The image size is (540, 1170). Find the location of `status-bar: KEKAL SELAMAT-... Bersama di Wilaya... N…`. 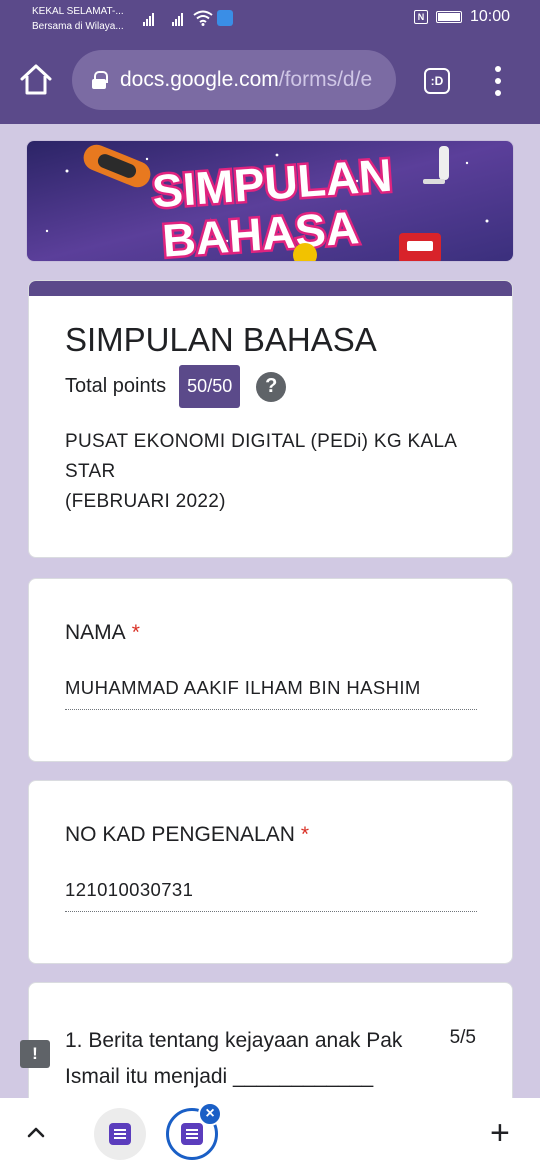

status-bar: KEKAL SELAMAT-... Bersama di Wilaya... N… is located at coordinates (270, 19).